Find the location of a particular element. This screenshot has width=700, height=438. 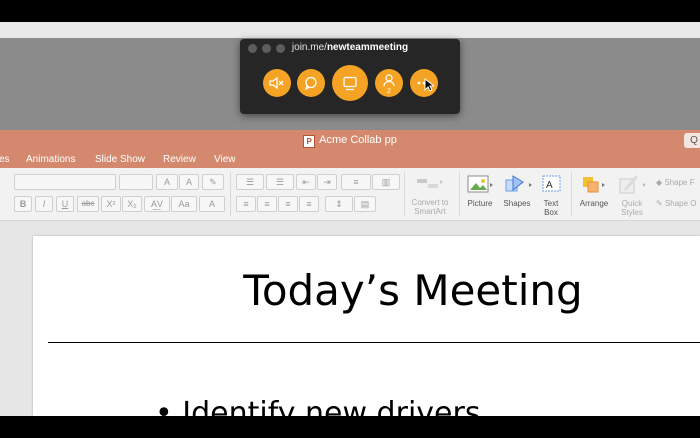

tab-slides: es is located at coordinates (5, 159).